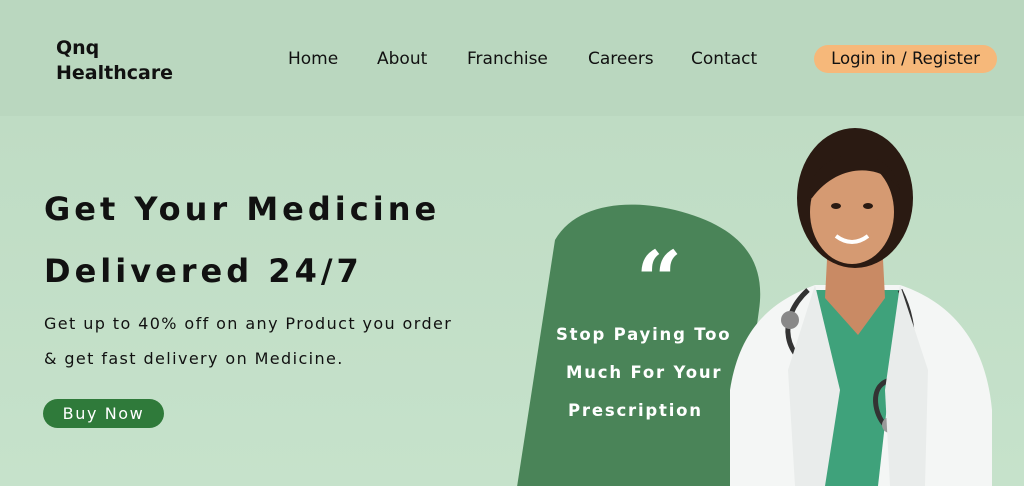 The width and height of the screenshot is (1024, 486). I want to click on nav-careers: Careers, so click(621, 59).